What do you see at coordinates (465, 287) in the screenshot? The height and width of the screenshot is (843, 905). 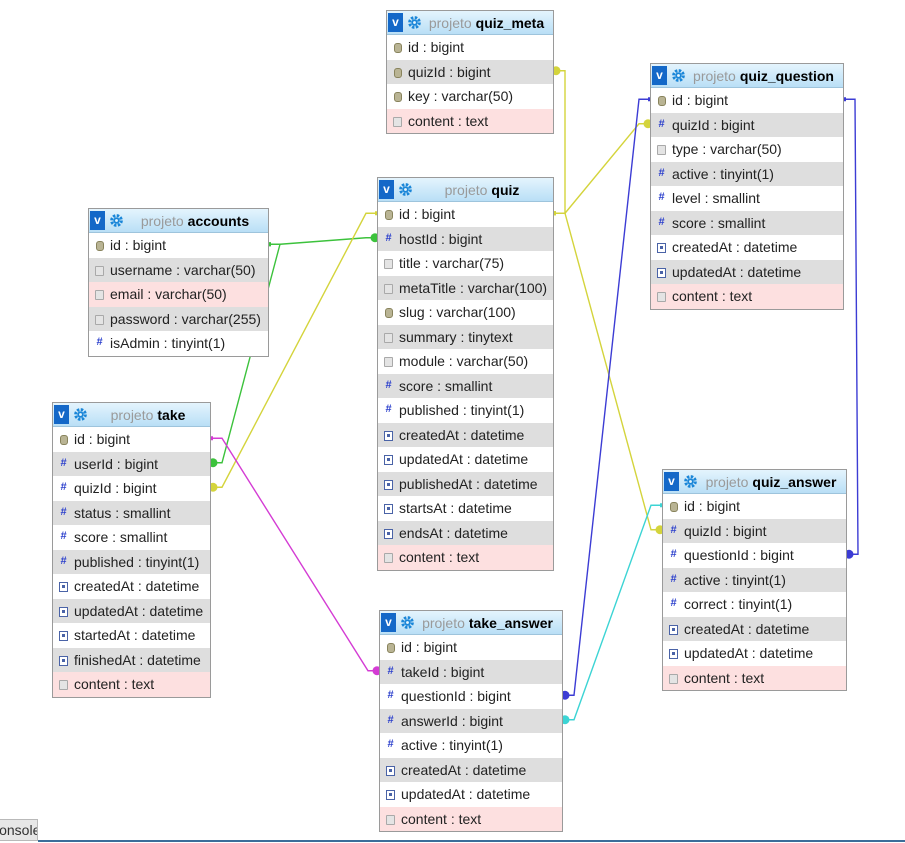 I see `column-row: metaTitle : varchar(100)` at bounding box center [465, 287].